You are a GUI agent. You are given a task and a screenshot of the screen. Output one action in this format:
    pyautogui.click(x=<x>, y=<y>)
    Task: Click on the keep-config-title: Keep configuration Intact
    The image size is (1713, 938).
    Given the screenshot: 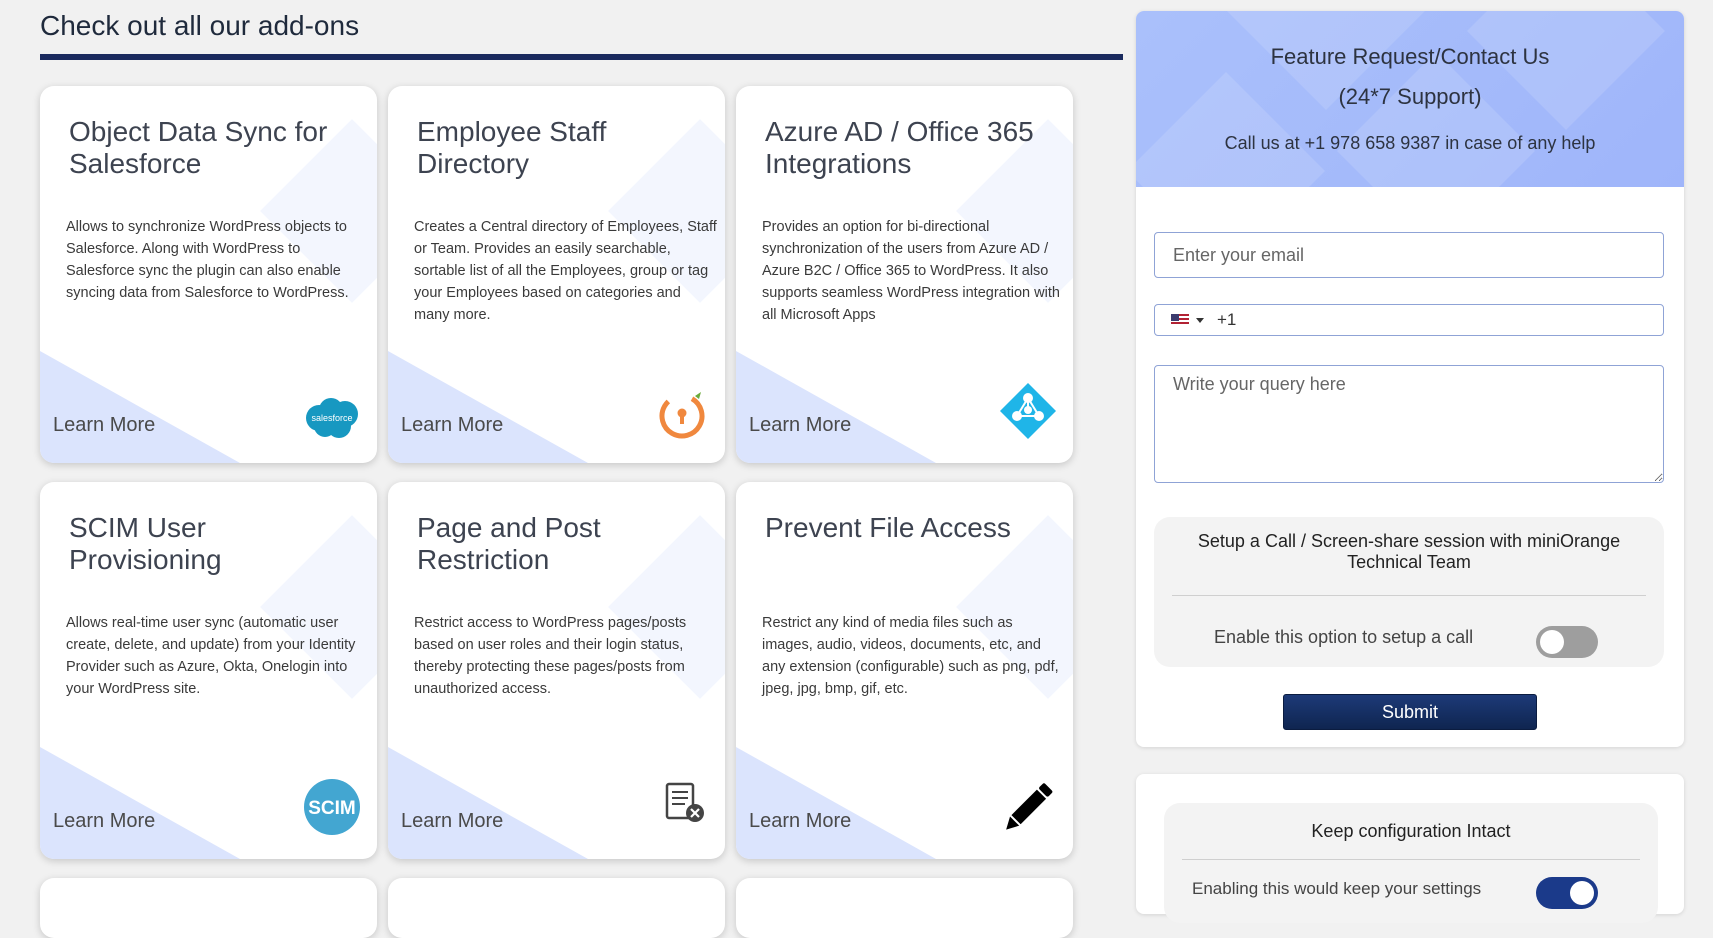 What is the action you would take?
    pyautogui.click(x=1411, y=831)
    